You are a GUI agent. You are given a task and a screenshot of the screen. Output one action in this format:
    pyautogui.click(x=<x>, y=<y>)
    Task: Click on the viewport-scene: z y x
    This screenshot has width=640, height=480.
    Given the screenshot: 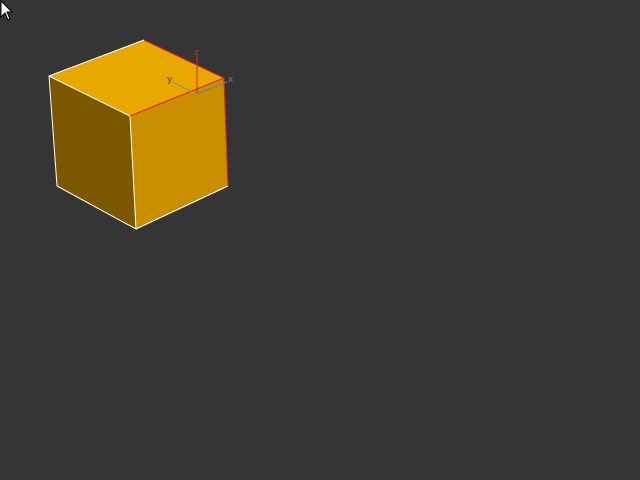 What is the action you would take?
    pyautogui.click(x=141, y=134)
    